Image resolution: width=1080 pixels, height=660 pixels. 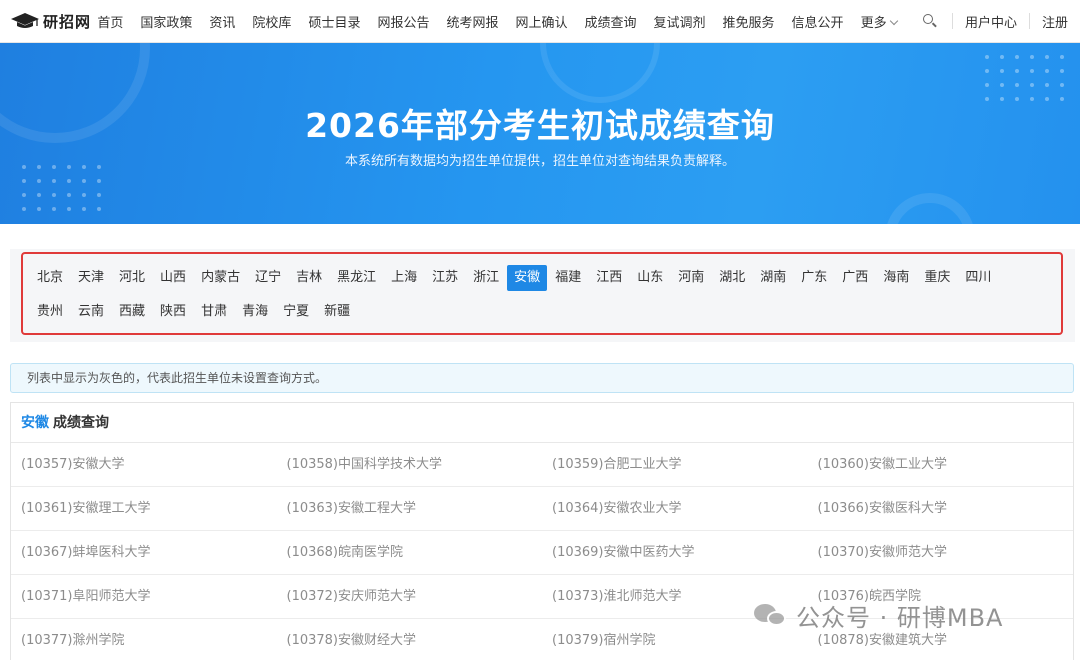 What do you see at coordinates (623, 552) in the screenshot?
I see `university-link: (10369)安徽中医药大学` at bounding box center [623, 552].